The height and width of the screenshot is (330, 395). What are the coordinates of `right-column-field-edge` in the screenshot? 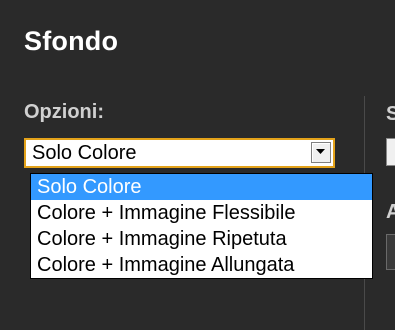 It's located at (390, 252).